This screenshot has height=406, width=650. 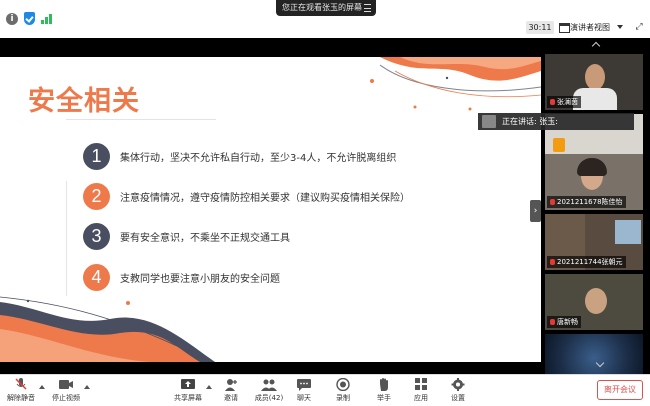 I want to click on chevron-down-icon, so click(x=620, y=27).